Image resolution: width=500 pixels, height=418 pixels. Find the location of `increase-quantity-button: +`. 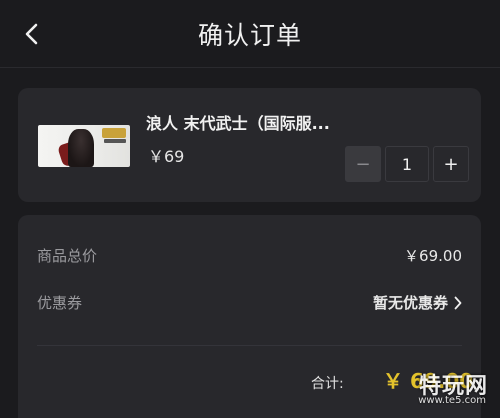

increase-quantity-button: + is located at coordinates (451, 164).